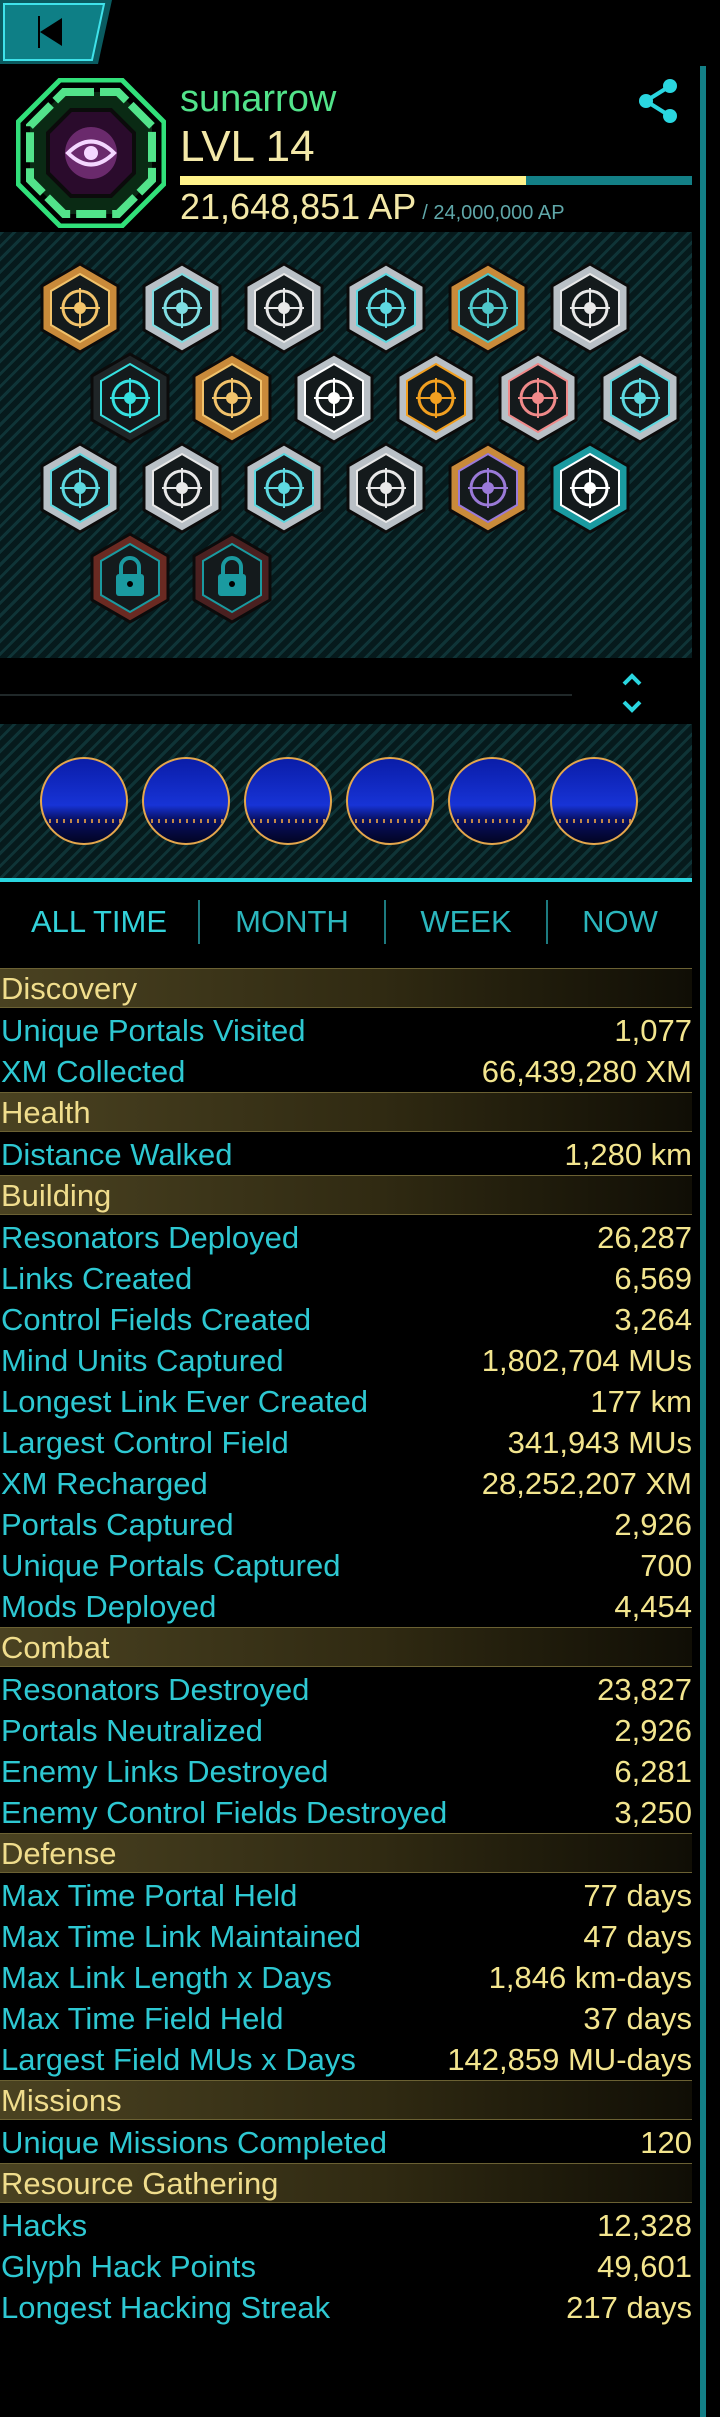  What do you see at coordinates (637, 1895) in the screenshot?
I see `stat-value: 77 days` at bounding box center [637, 1895].